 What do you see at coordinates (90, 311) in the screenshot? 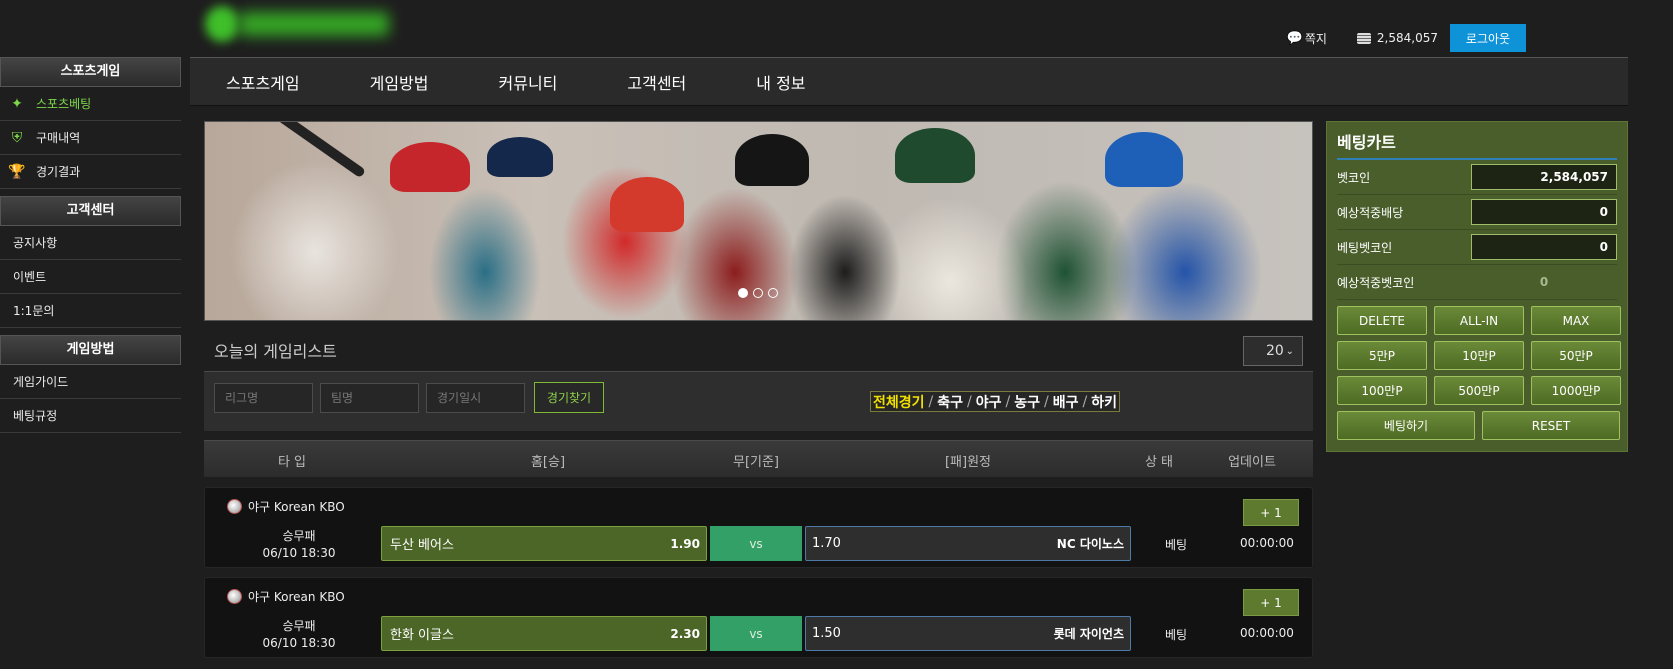
I see `sidebar-item-inquiry: 1:1문의` at bounding box center [90, 311].